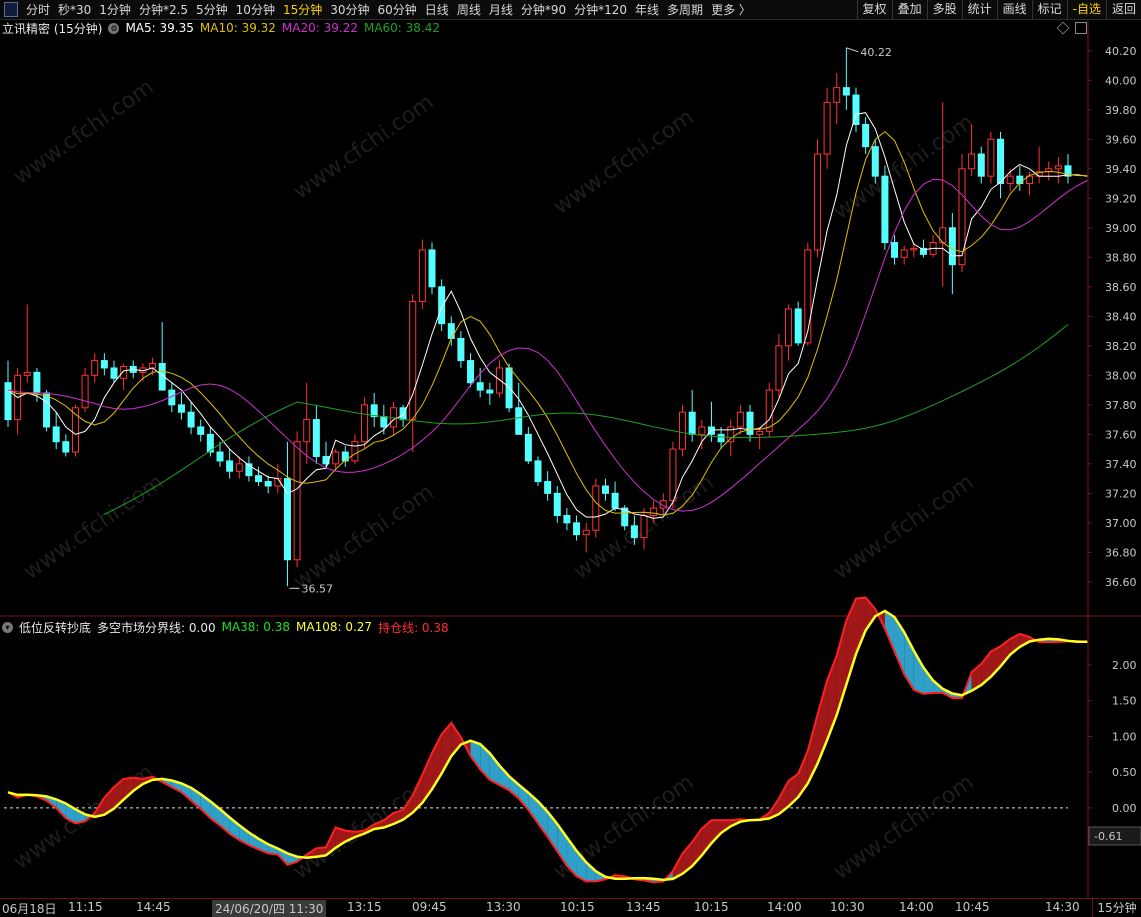  What do you see at coordinates (1062, 907) in the screenshot?
I see `time-label: 14:30` at bounding box center [1062, 907].